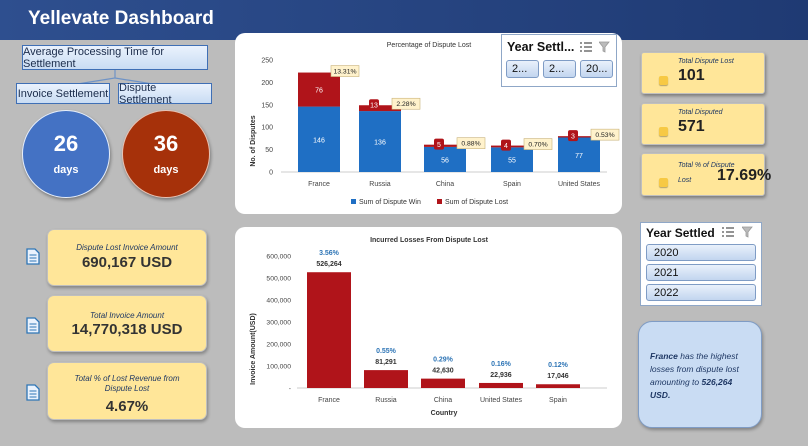  Describe the element at coordinates (374, 106) in the screenshot. I see `data-label-lost: 13` at that location.